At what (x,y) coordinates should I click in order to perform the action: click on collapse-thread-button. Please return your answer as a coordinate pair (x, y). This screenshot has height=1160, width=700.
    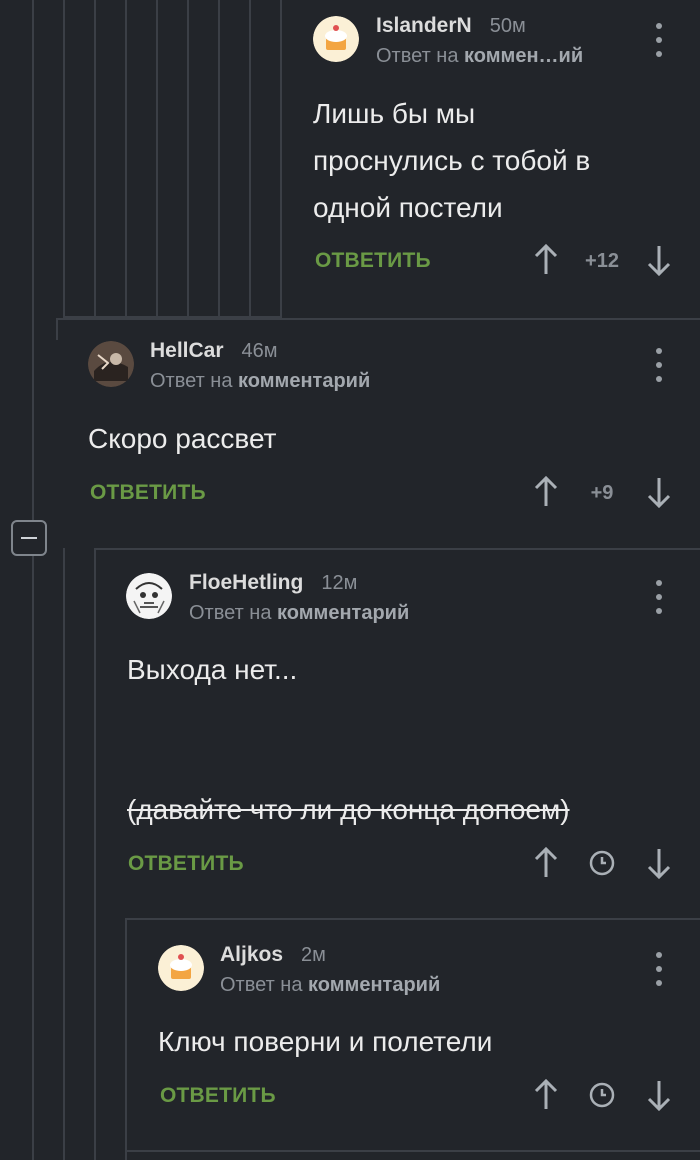
    Looking at the image, I should click on (29, 538).